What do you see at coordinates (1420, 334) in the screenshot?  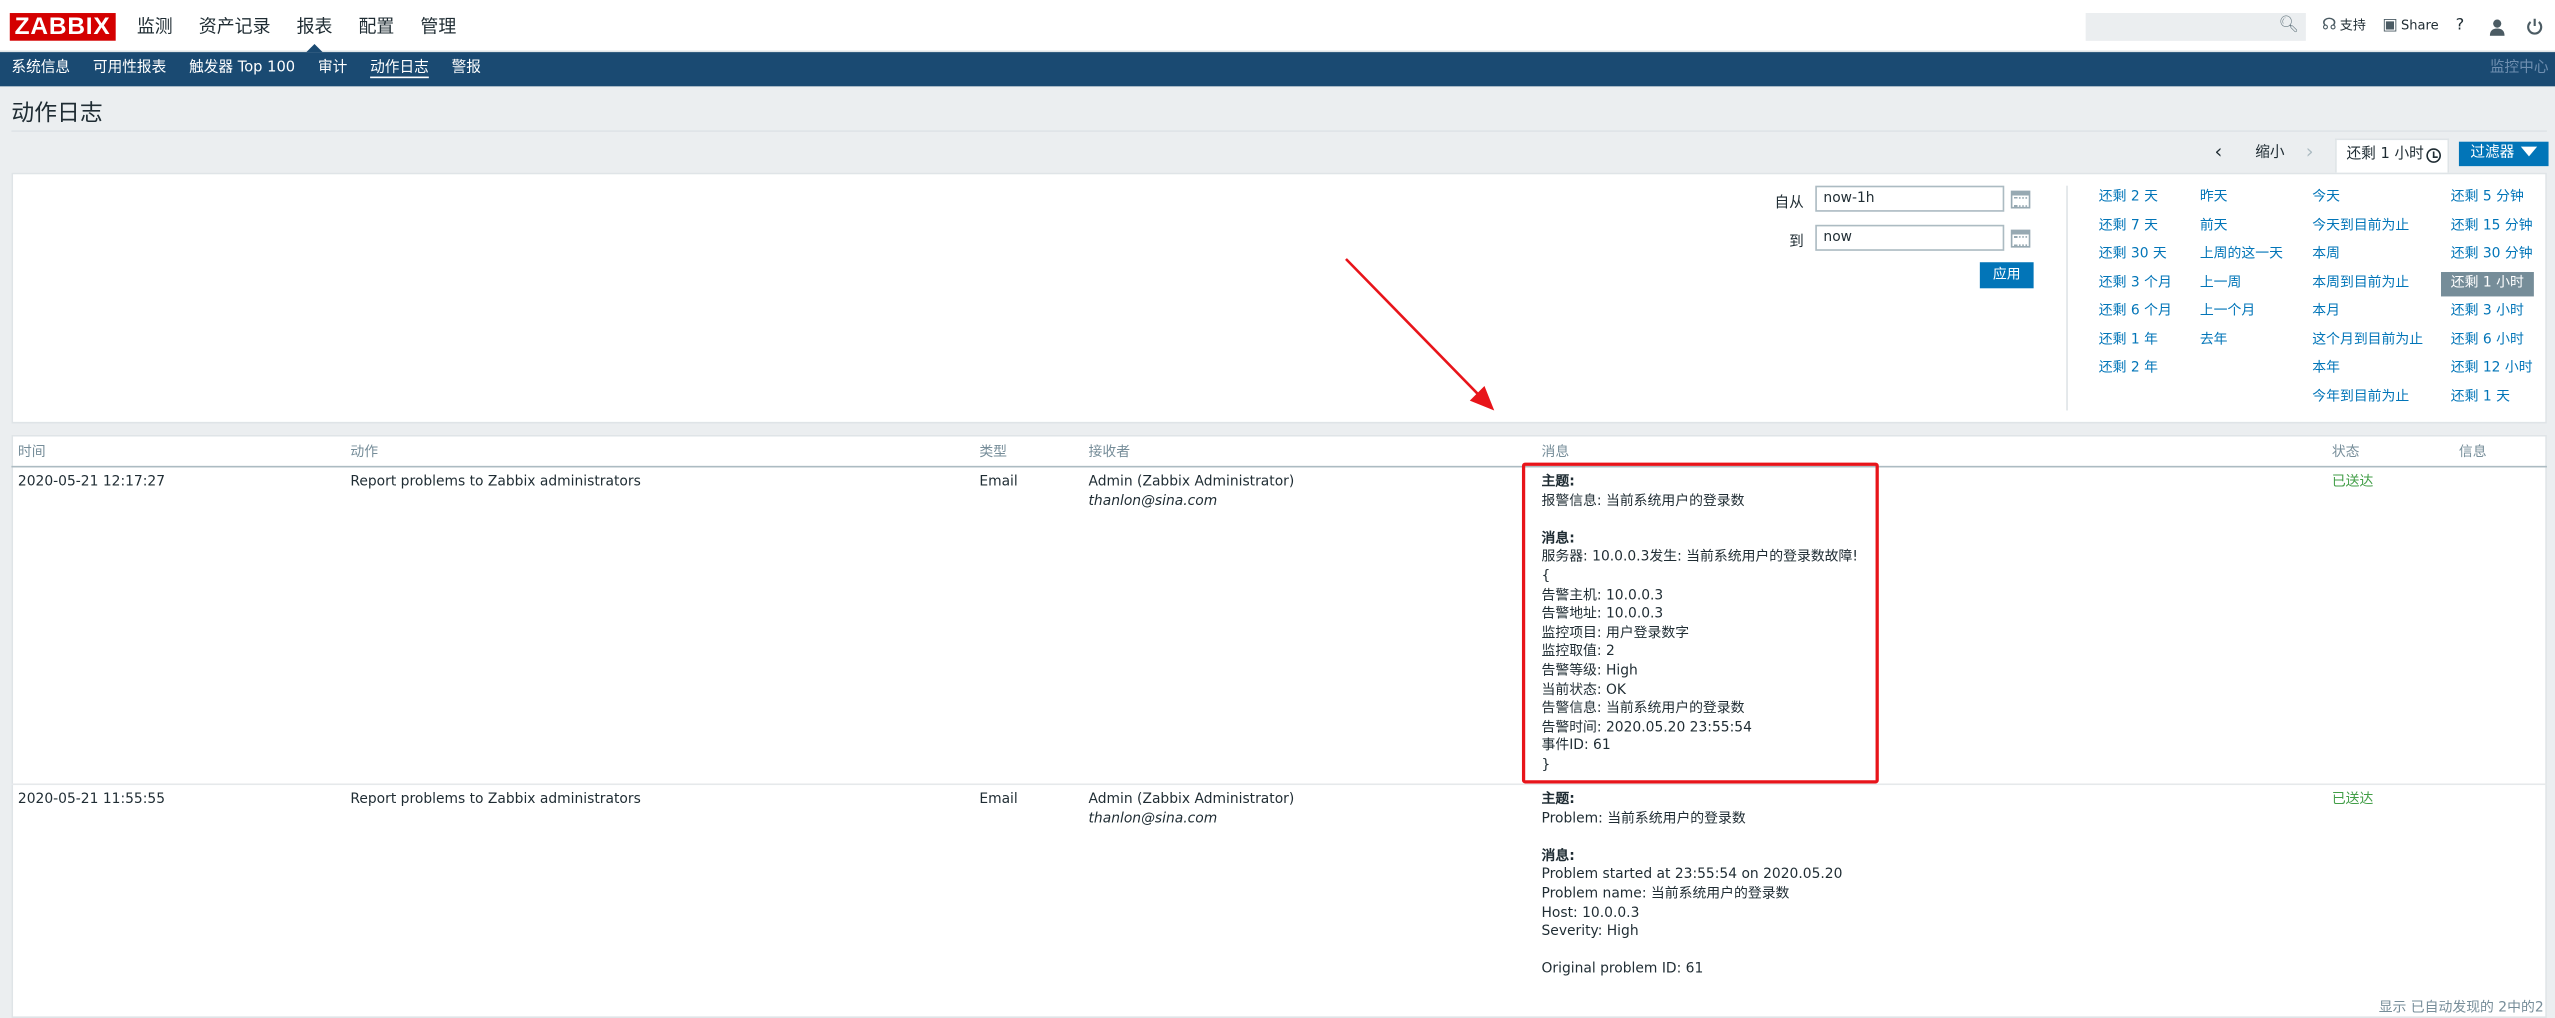 I see `annotation-arrow` at bounding box center [1420, 334].